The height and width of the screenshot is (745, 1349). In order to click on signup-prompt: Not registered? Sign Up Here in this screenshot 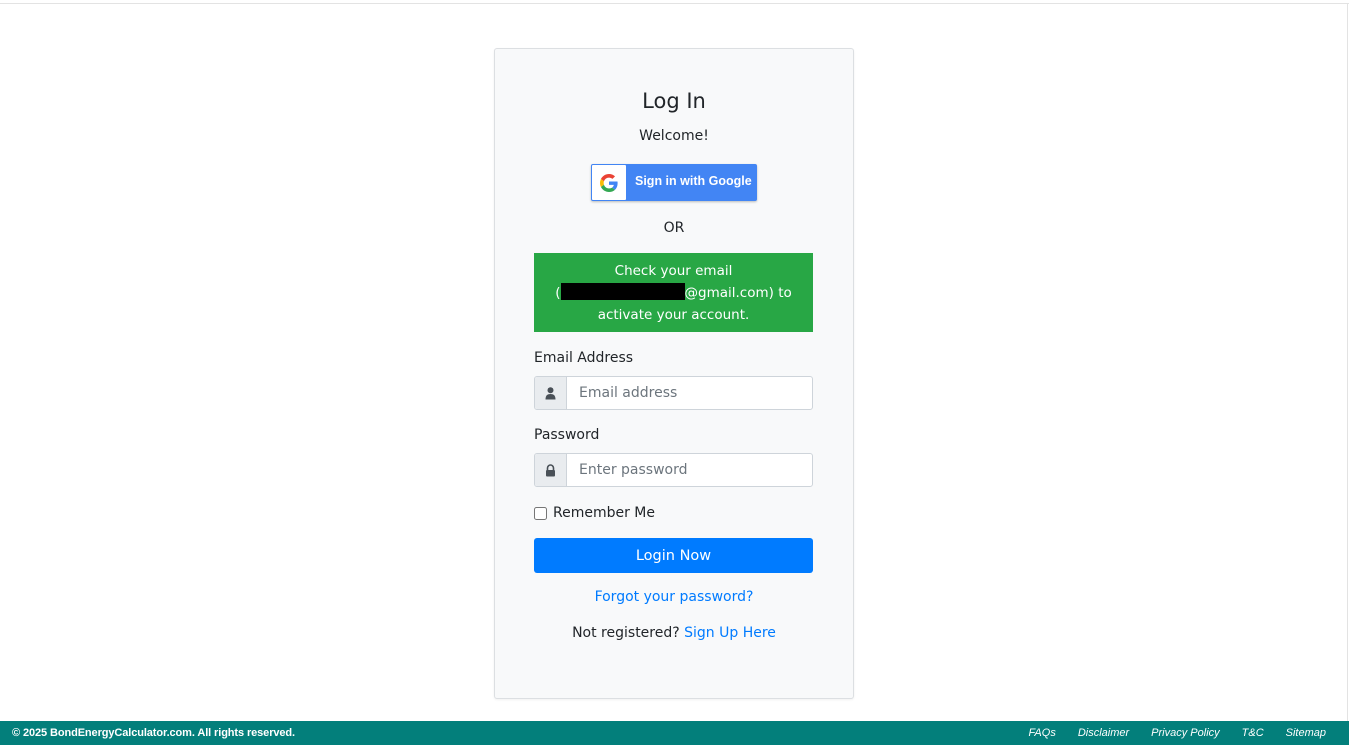, I will do `click(674, 633)`.